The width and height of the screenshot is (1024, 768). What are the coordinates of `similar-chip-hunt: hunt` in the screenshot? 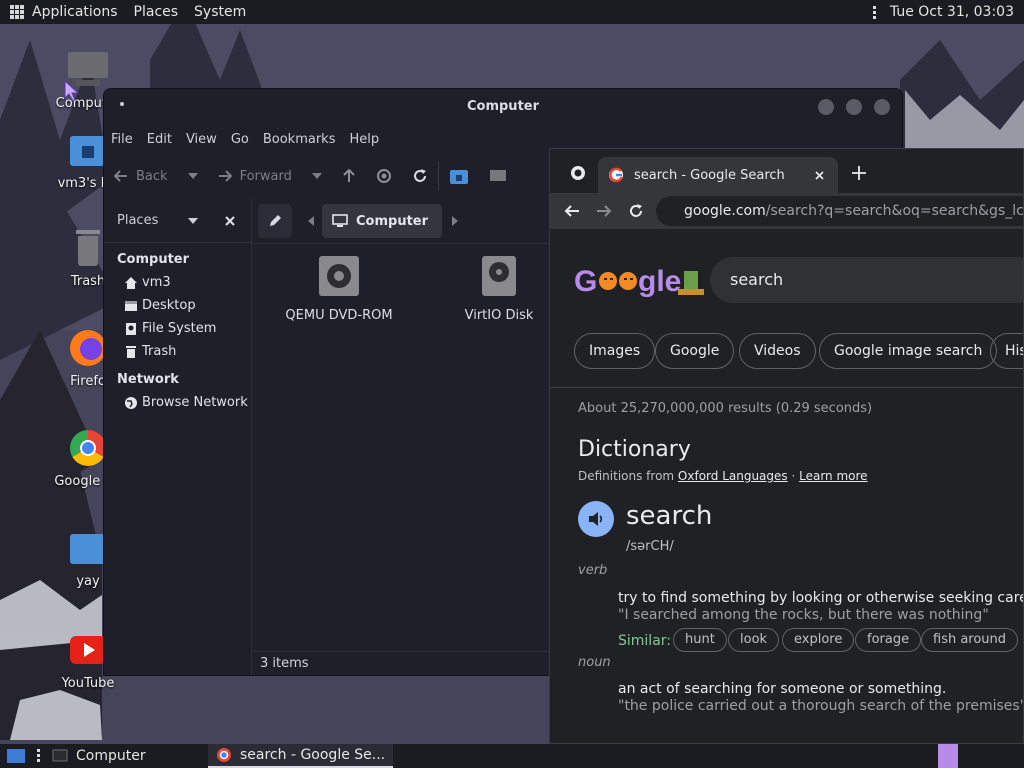 It's located at (700, 640).